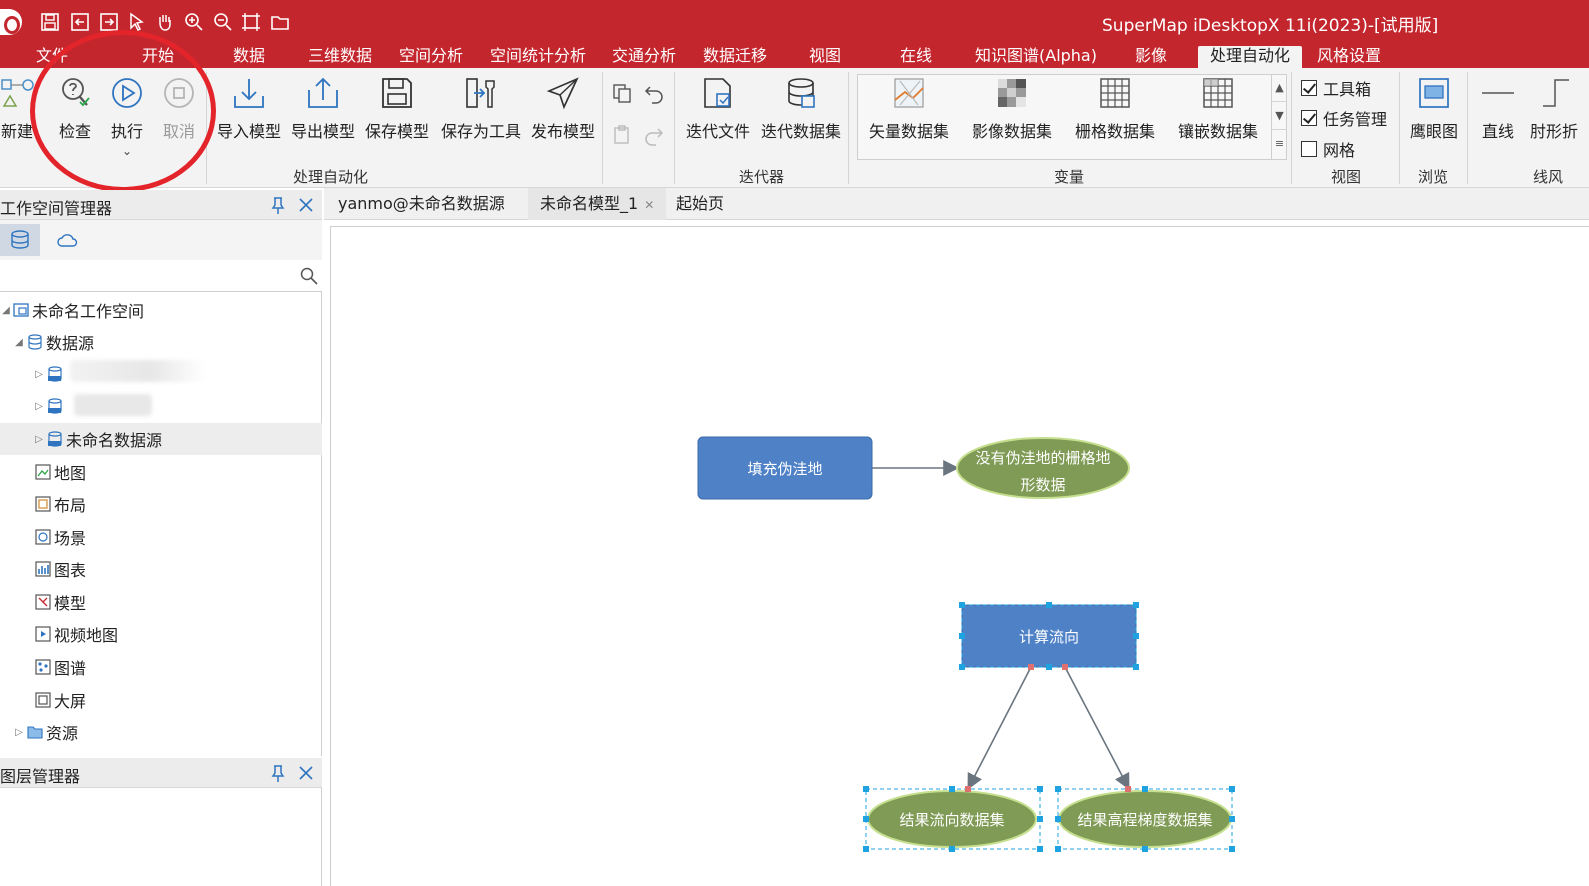 This screenshot has width=1589, height=886. I want to click on grid-checkbox: 网格, so click(1328, 149).